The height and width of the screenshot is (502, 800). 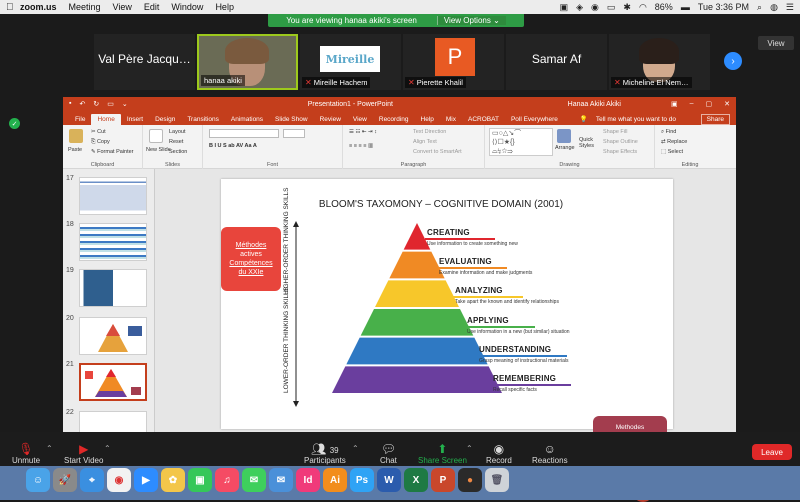 What do you see at coordinates (291, 119) in the screenshot?
I see `tab-slide-show: Slide Show` at bounding box center [291, 119].